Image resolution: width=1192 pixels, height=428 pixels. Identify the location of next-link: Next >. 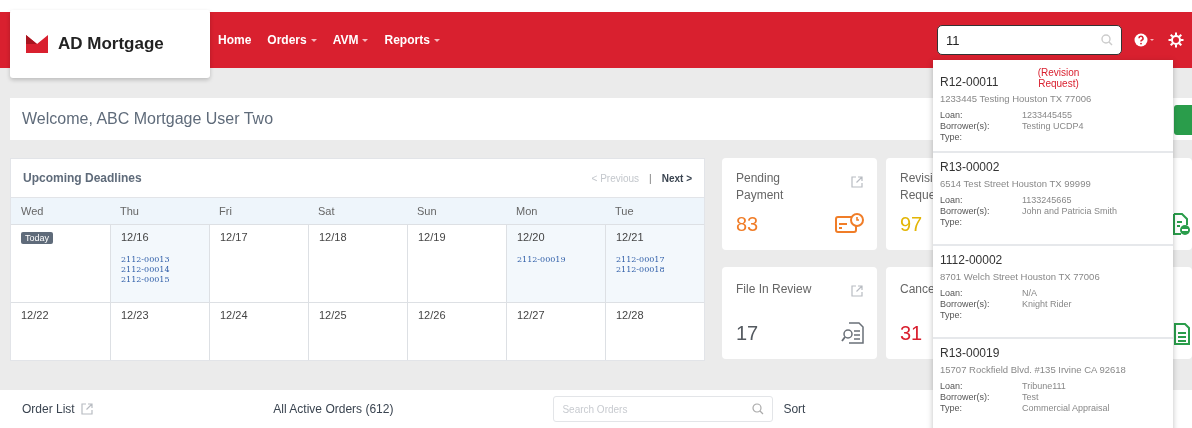
(676, 178).